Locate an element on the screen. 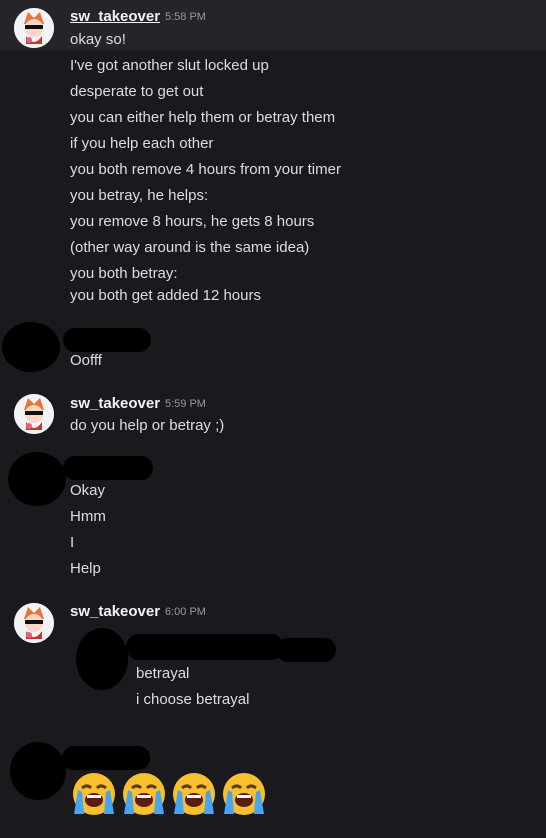  message-text: you both betray: is located at coordinates (124, 273).